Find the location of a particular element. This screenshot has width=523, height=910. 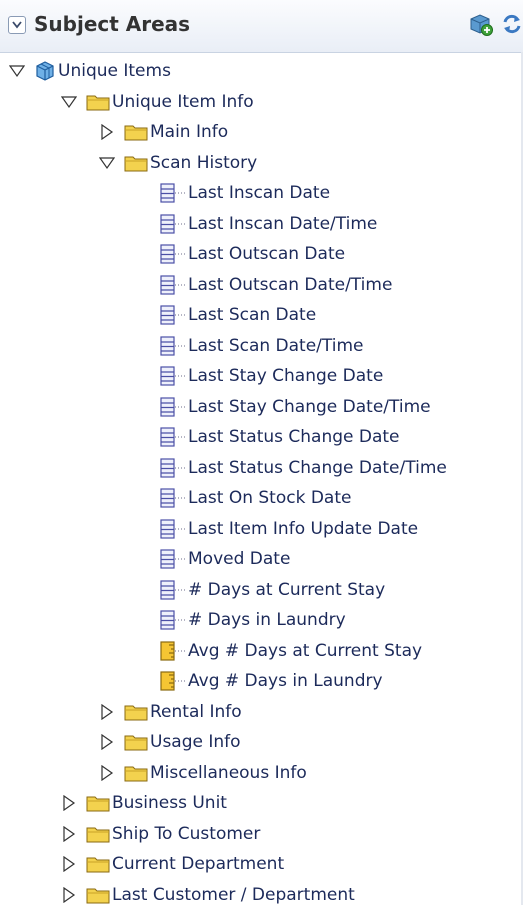

tree-item: Last Status Change Date/Time is located at coordinates (303, 468).